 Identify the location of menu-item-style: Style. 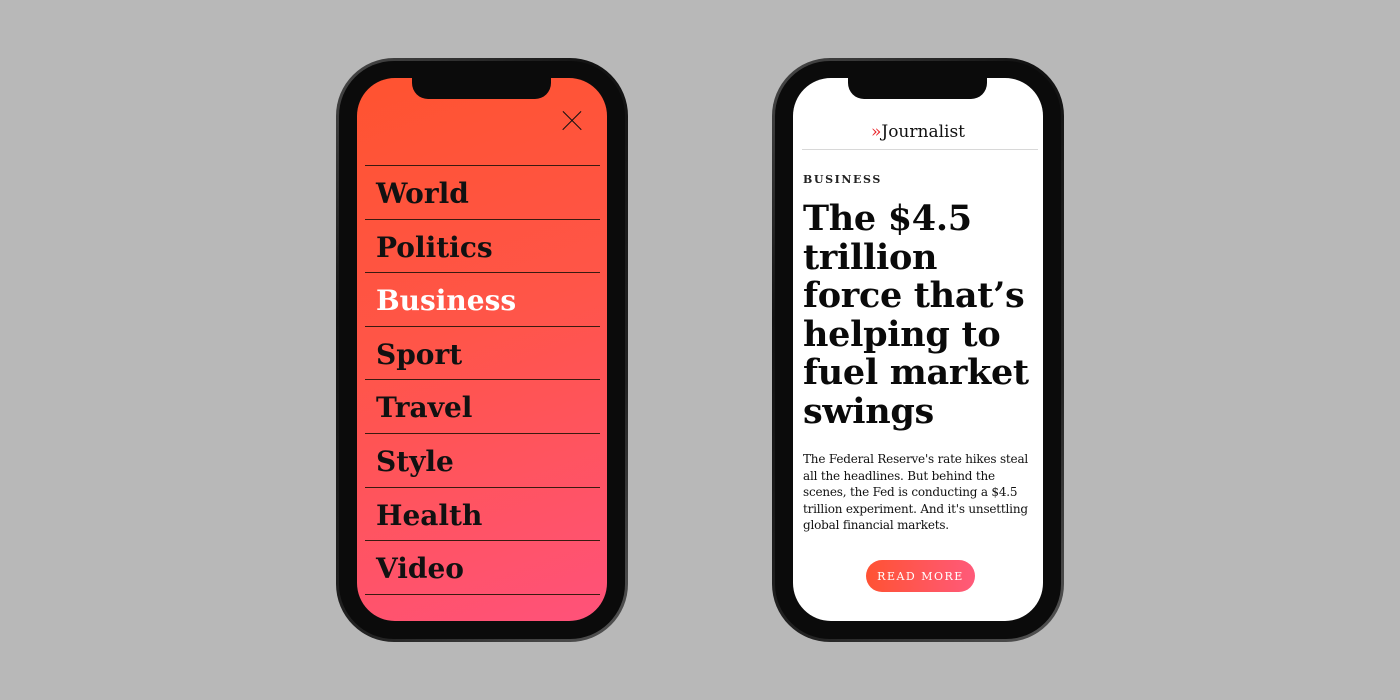
(482, 461).